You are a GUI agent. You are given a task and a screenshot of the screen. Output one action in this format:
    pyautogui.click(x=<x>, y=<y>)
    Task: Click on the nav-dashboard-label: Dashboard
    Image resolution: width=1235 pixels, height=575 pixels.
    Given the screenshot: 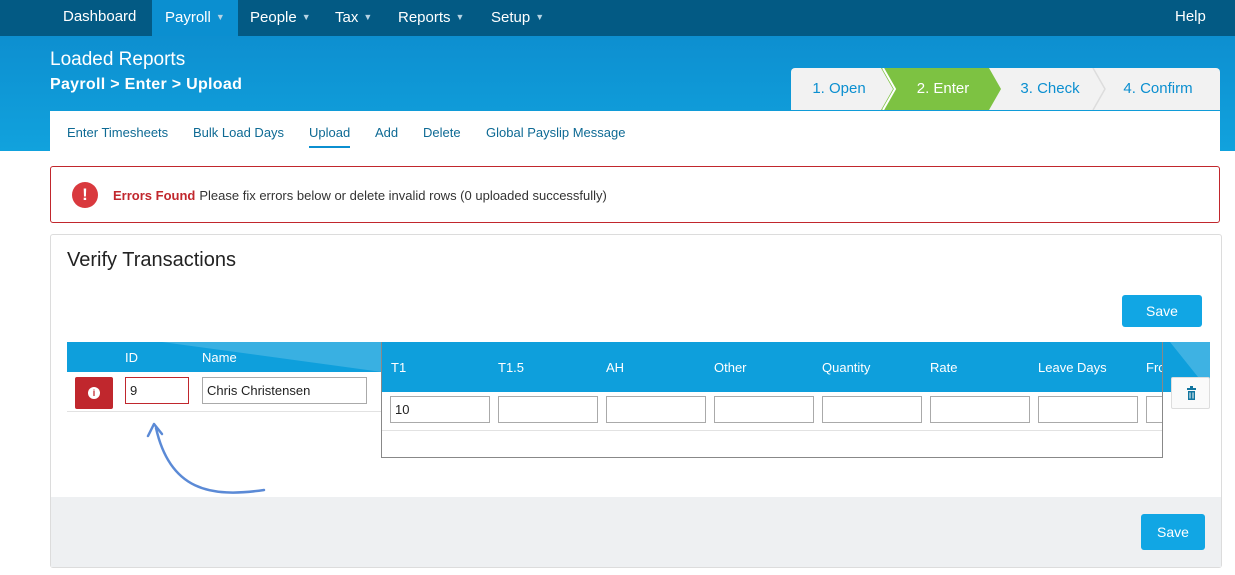 What is the action you would take?
    pyautogui.click(x=100, y=16)
    